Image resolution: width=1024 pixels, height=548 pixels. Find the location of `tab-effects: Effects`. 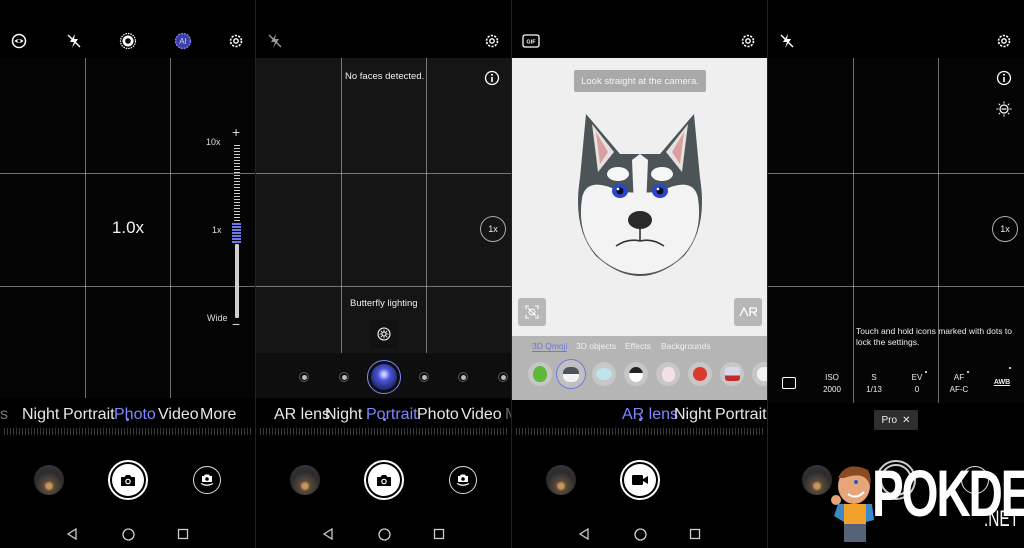

tab-effects: Effects is located at coordinates (638, 346).